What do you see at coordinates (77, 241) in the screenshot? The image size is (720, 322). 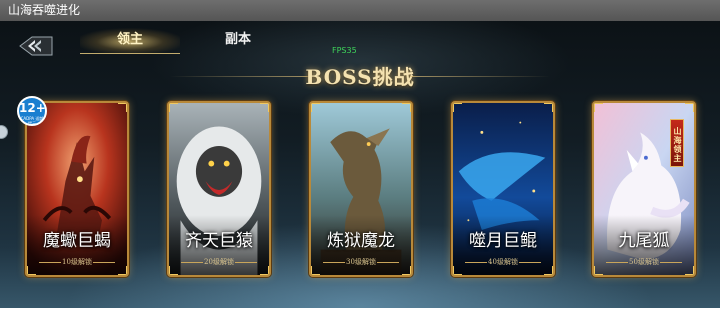 I see `boss-name: 魔蠍巨蝎` at bounding box center [77, 241].